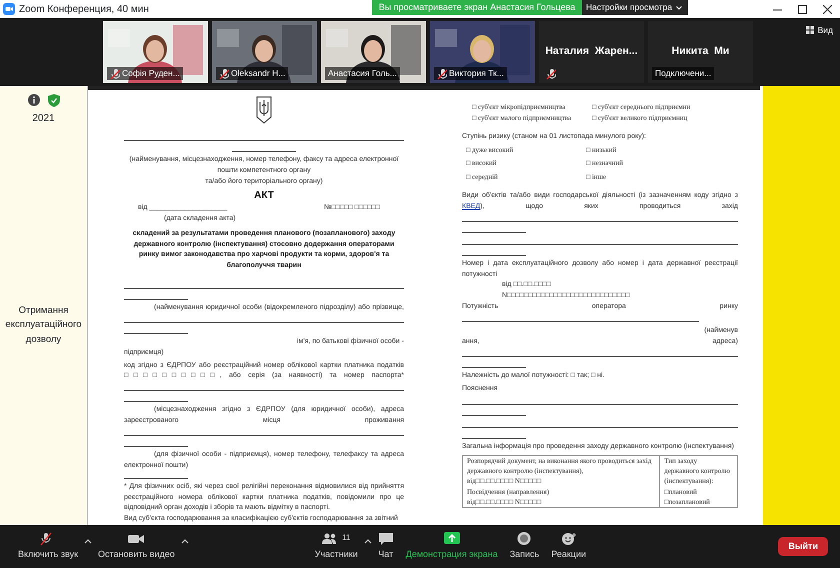 The width and height of the screenshot is (840, 568). Describe the element at coordinates (635, 7) in the screenshot. I see `view-options-button: Настройки просмотра` at that location.